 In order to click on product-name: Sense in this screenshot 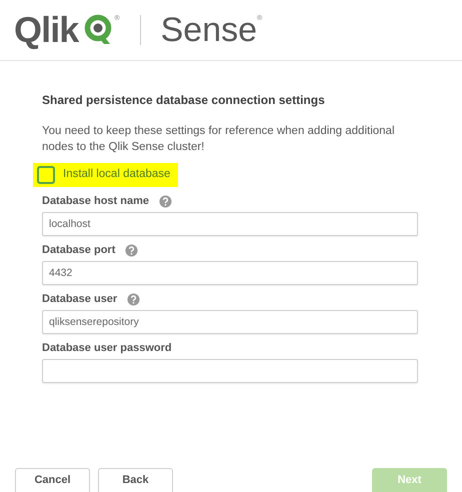, I will do `click(209, 30)`.